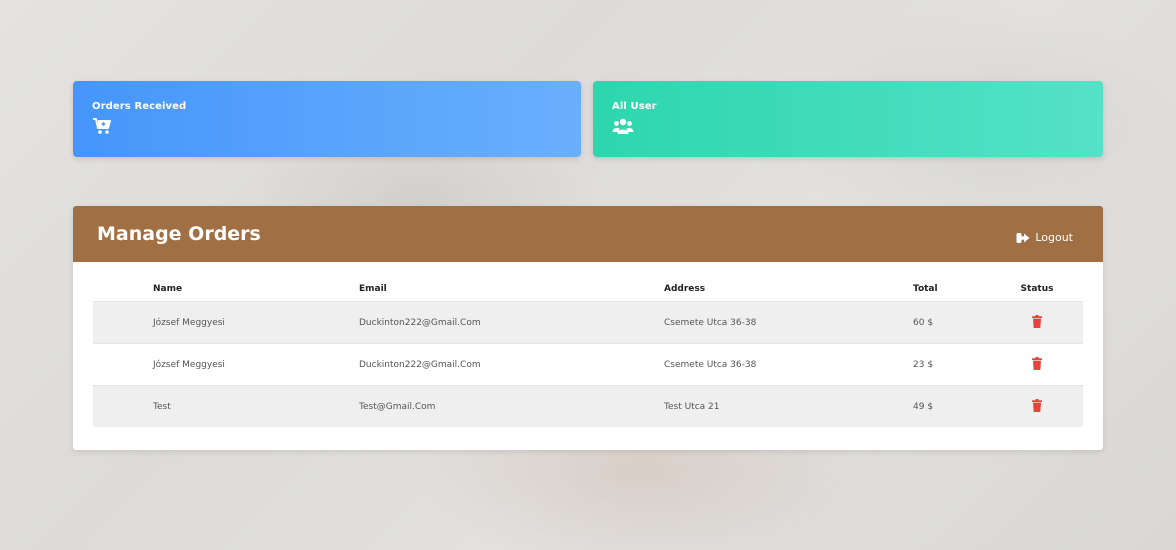 Image resolution: width=1176 pixels, height=550 pixels. I want to click on stat-cards: Orders Received All User, so click(588, 119).